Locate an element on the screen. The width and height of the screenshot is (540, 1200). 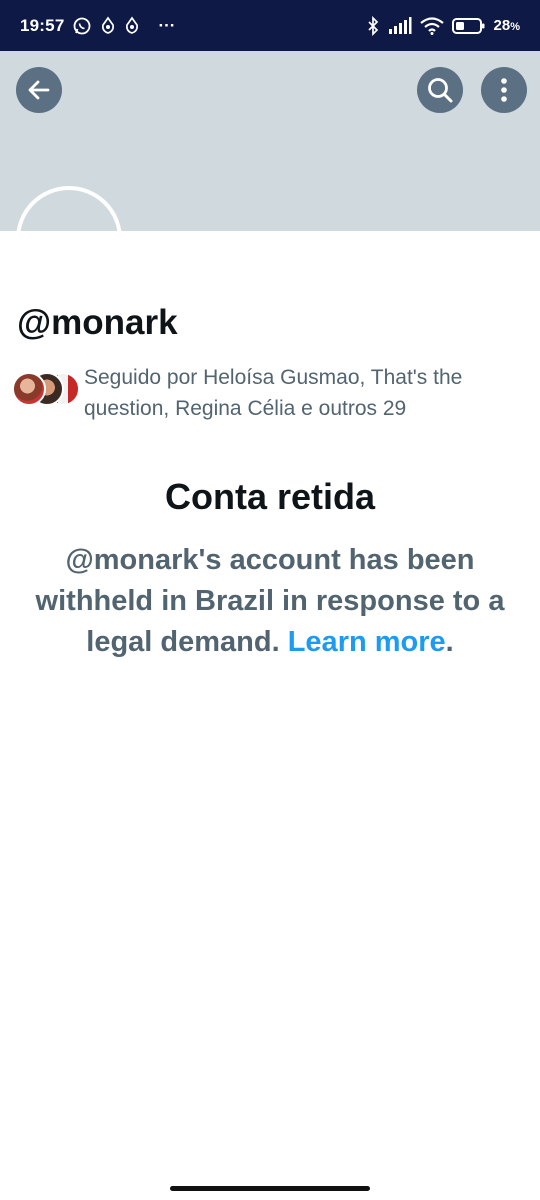
home-indicator is located at coordinates (270, 1188).